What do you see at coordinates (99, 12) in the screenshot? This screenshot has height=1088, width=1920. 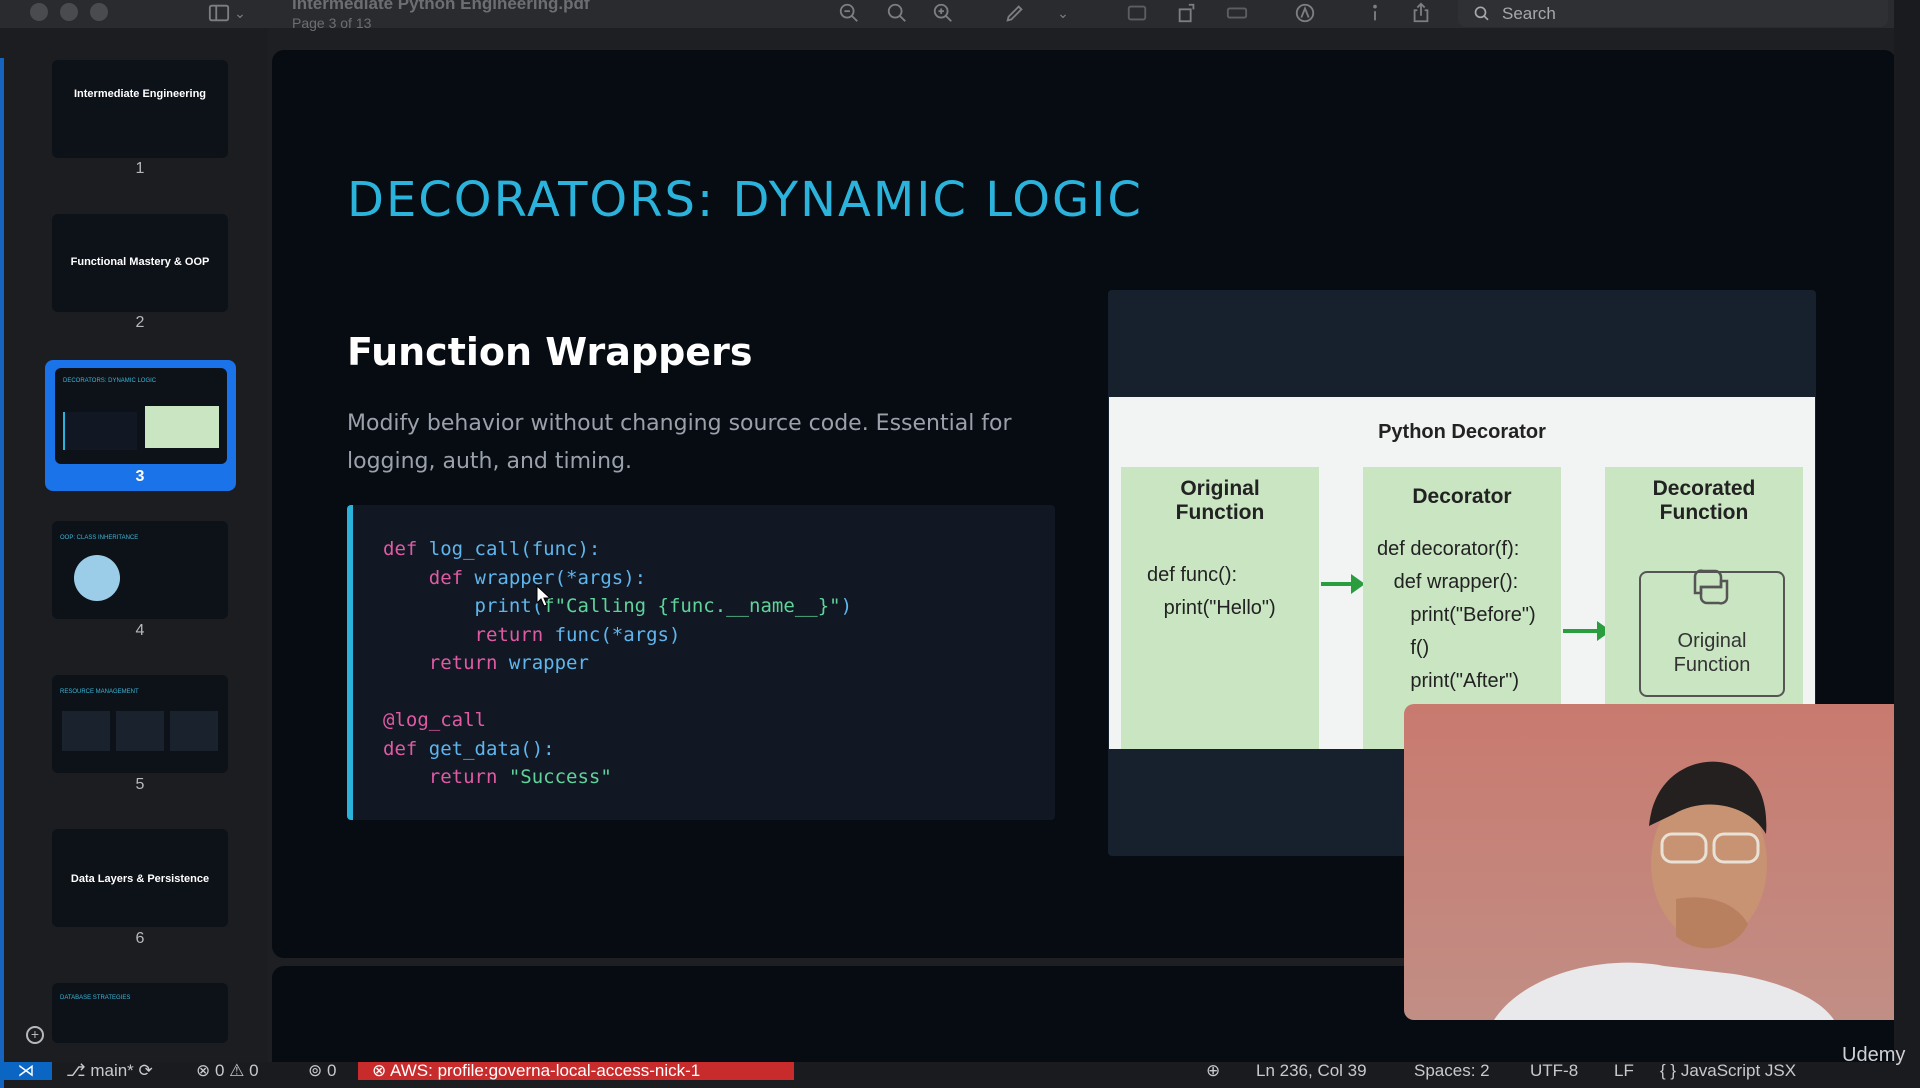 I see `zoom-window-button` at bounding box center [99, 12].